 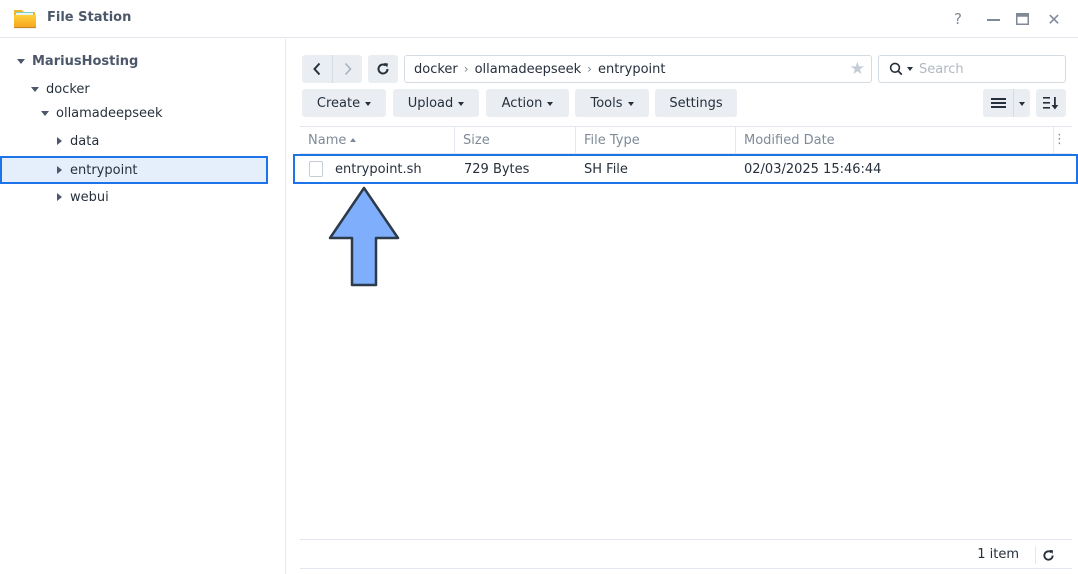 I want to click on tree-item-label: webui, so click(x=89, y=197).